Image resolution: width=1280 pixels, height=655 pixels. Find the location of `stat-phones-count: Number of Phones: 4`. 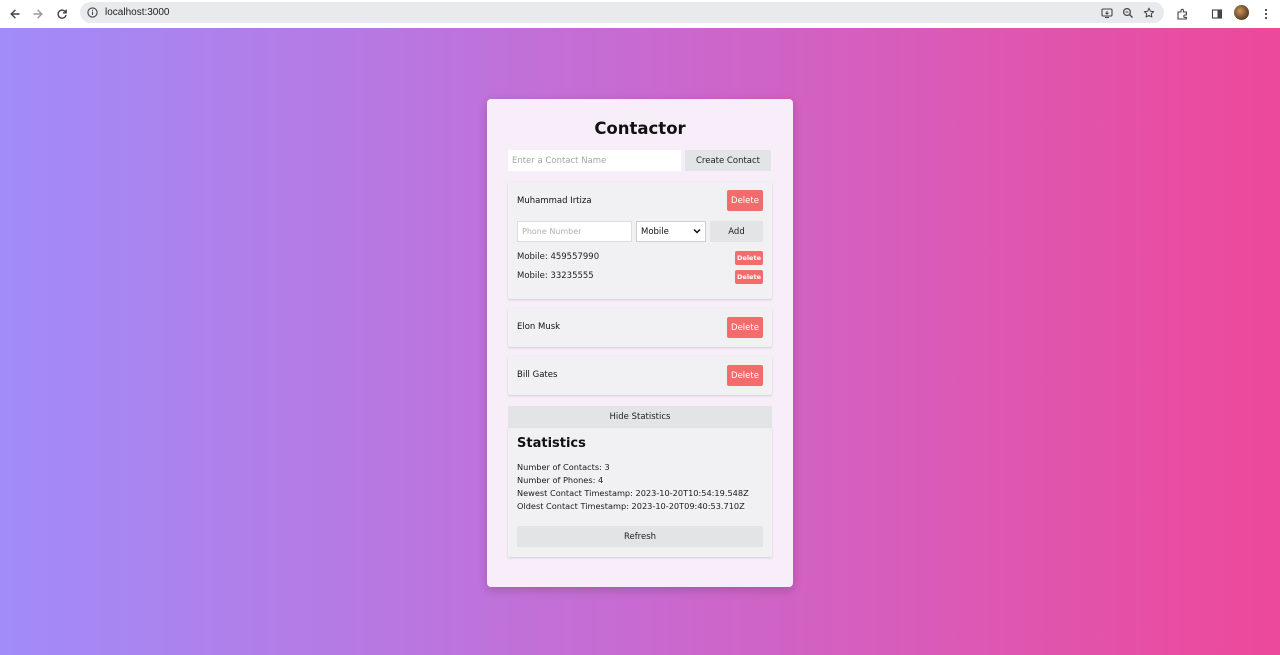

stat-phones-count: Number of Phones: 4 is located at coordinates (560, 480).